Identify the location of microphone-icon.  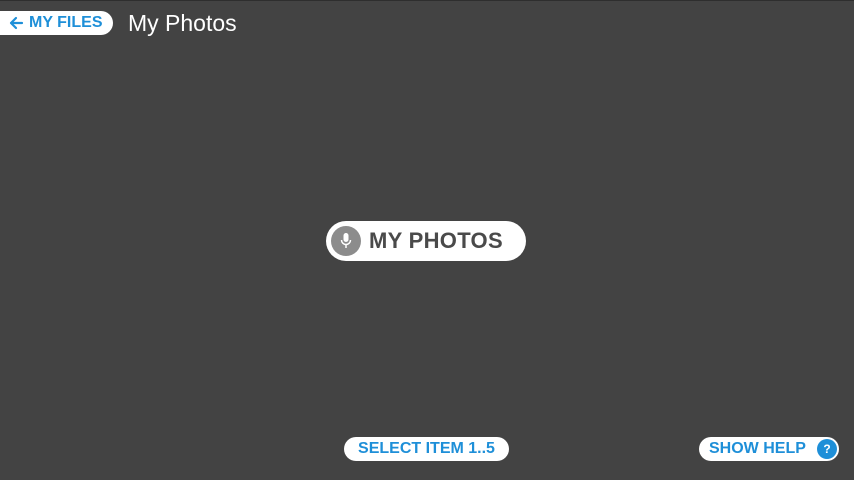
(346, 241).